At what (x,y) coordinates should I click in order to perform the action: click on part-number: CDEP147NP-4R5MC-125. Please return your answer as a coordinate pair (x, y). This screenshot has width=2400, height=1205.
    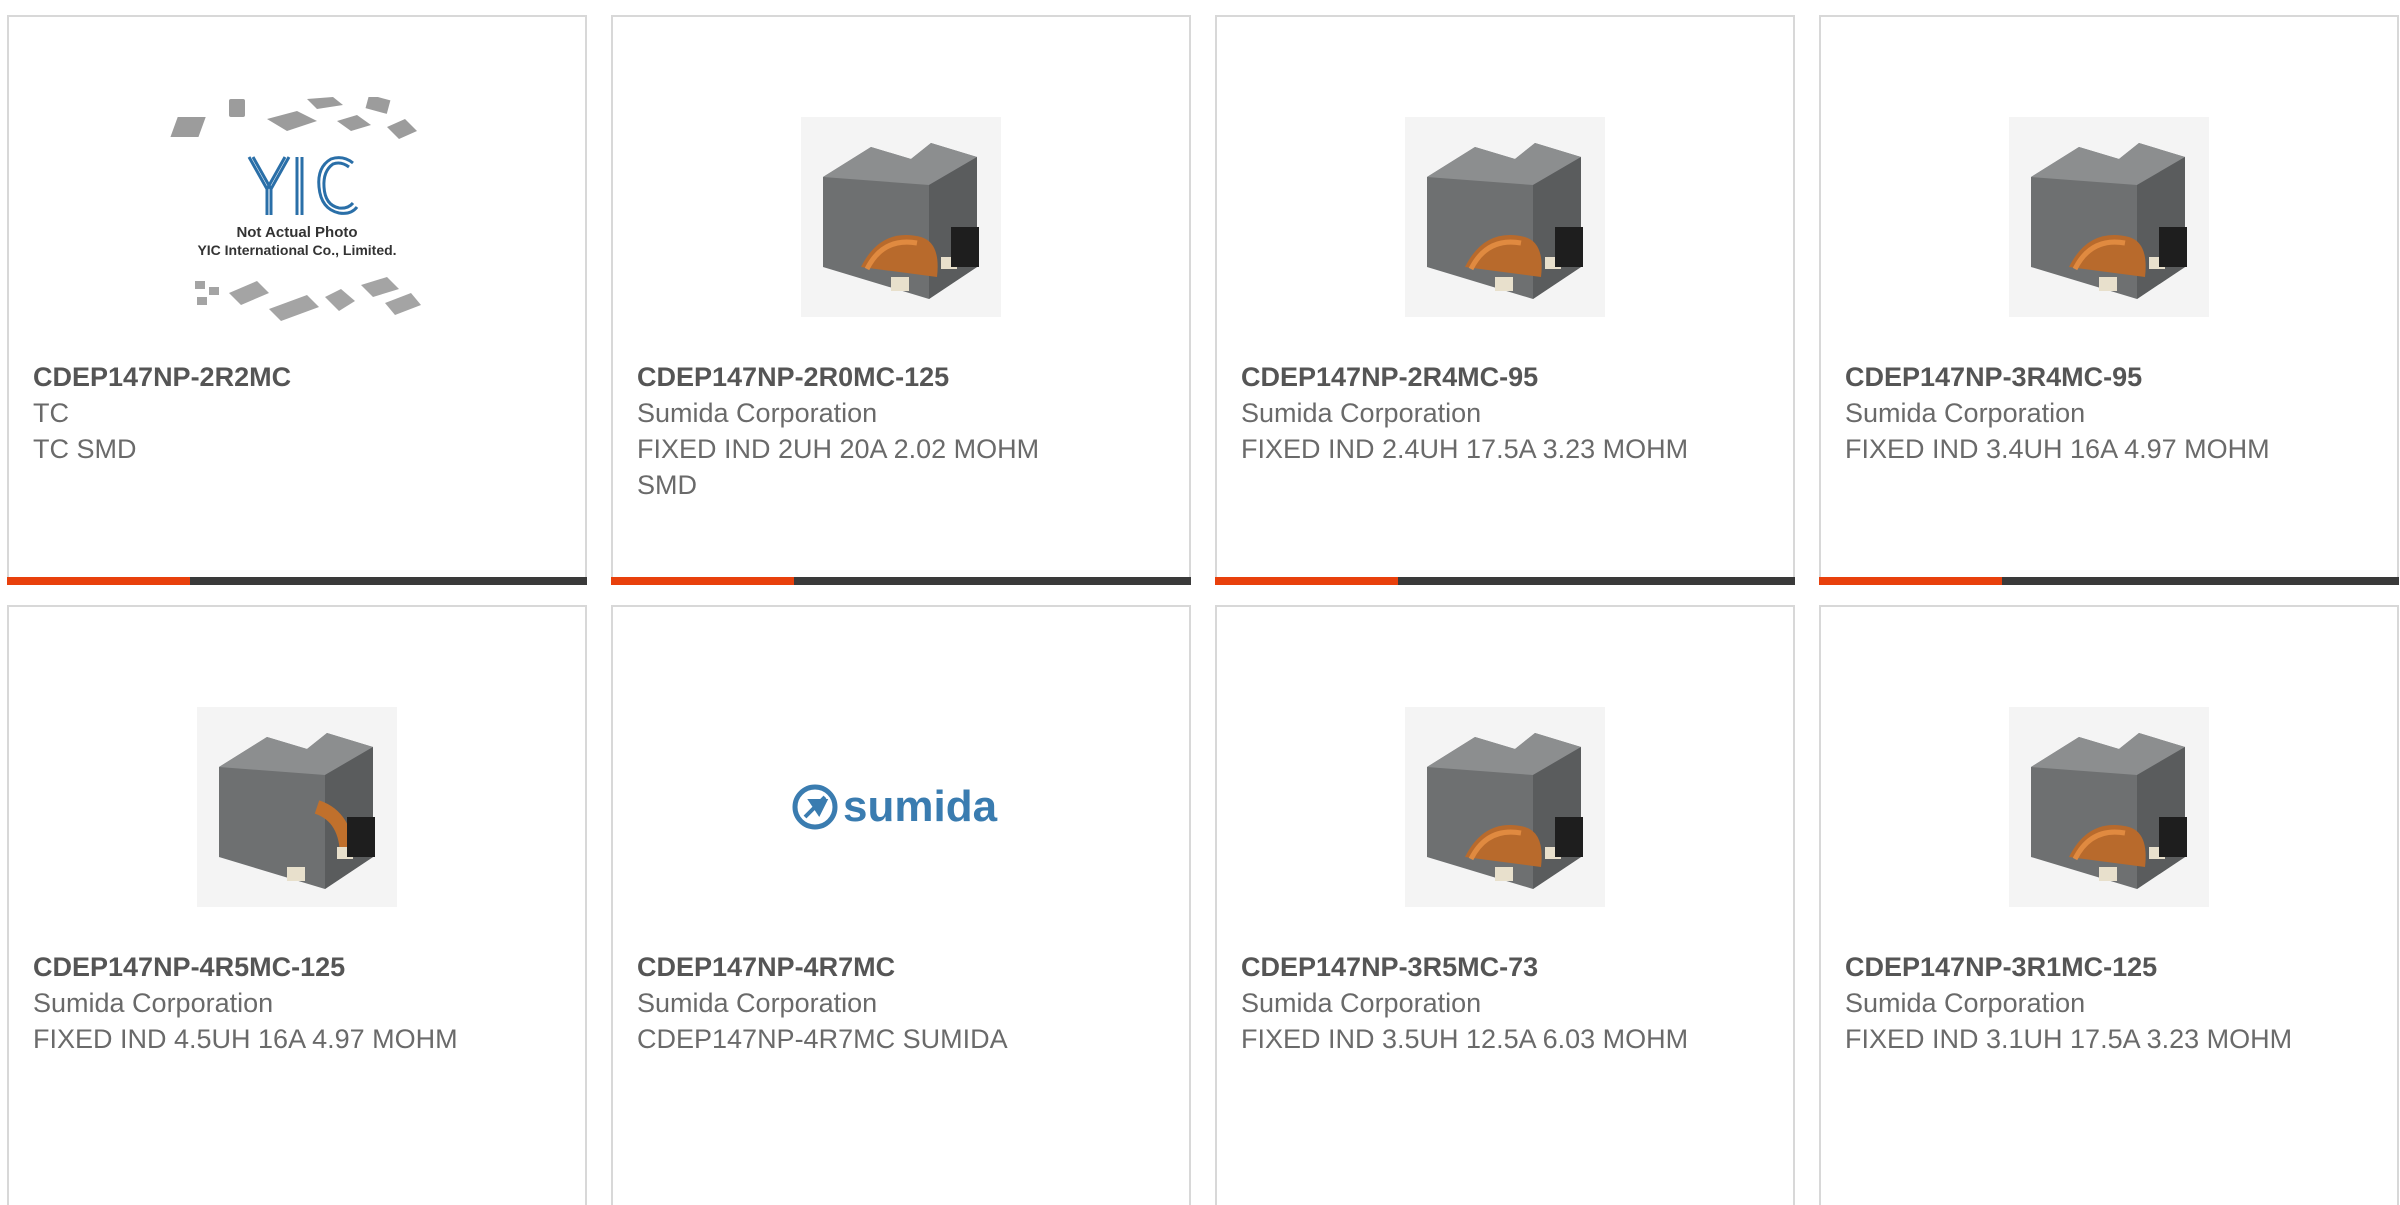
    Looking at the image, I should click on (297, 967).